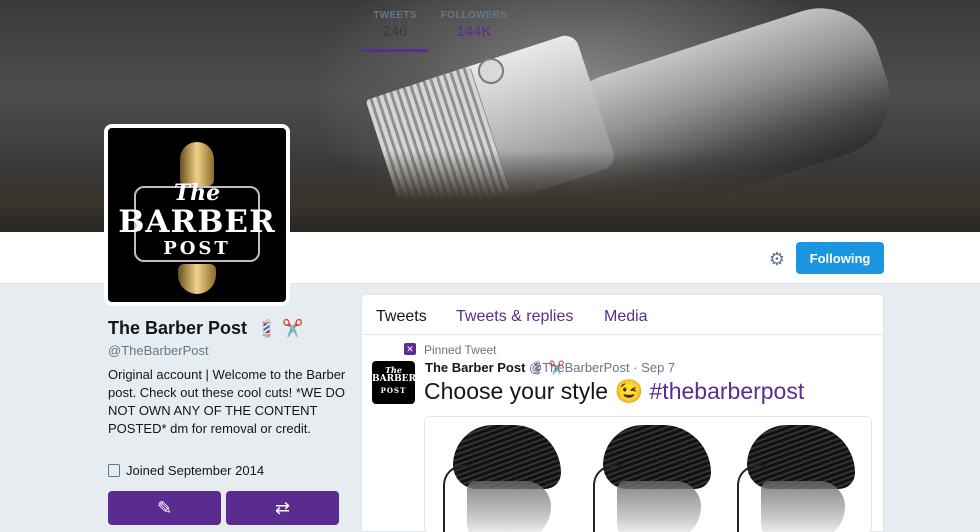 This screenshot has width=980, height=532. I want to click on stat-followers-value: 144K, so click(474, 31).